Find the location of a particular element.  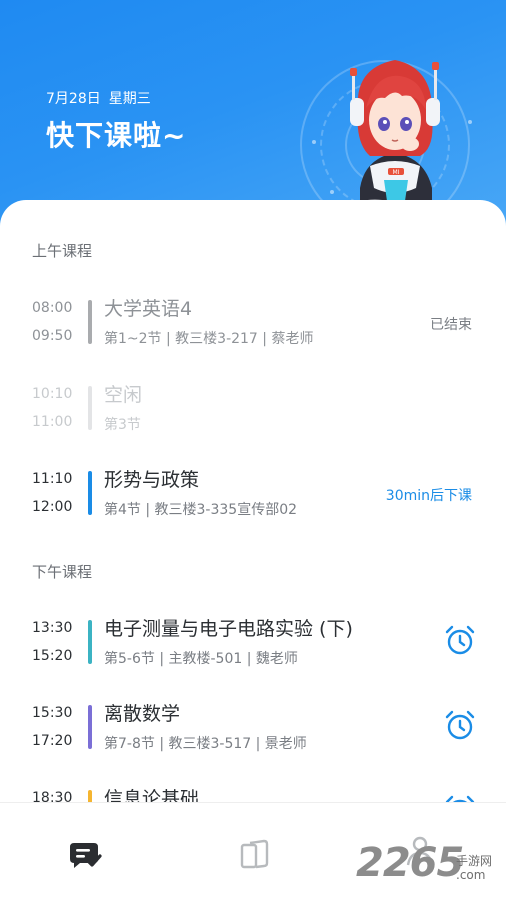

weekday-text: 星期三 is located at coordinates (129, 99).